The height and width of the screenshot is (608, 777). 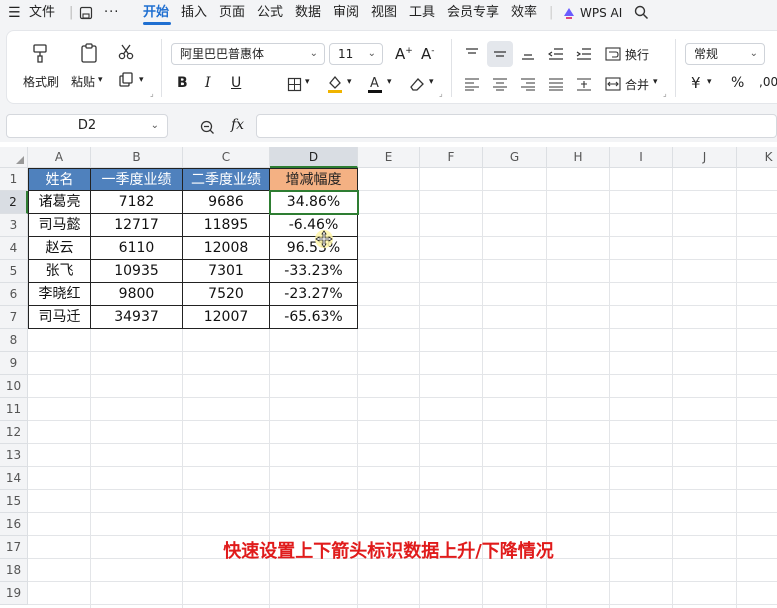 I want to click on font-color-icon: A, so click(x=375, y=84).